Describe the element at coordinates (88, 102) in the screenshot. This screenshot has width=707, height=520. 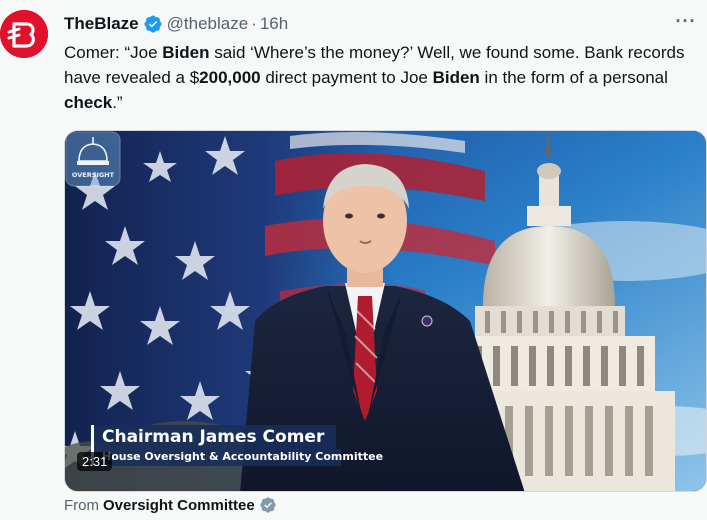
I see `tweet-text-bold: check` at that location.